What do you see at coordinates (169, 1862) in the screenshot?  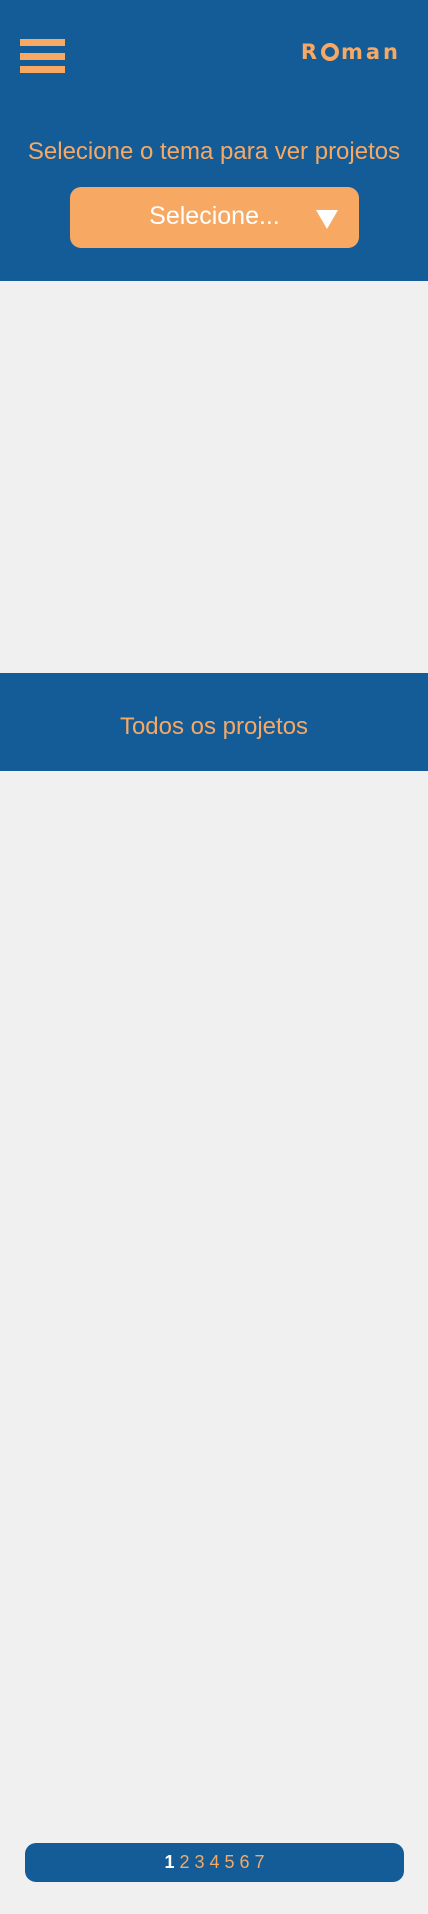 I see `page-link-1: 1` at bounding box center [169, 1862].